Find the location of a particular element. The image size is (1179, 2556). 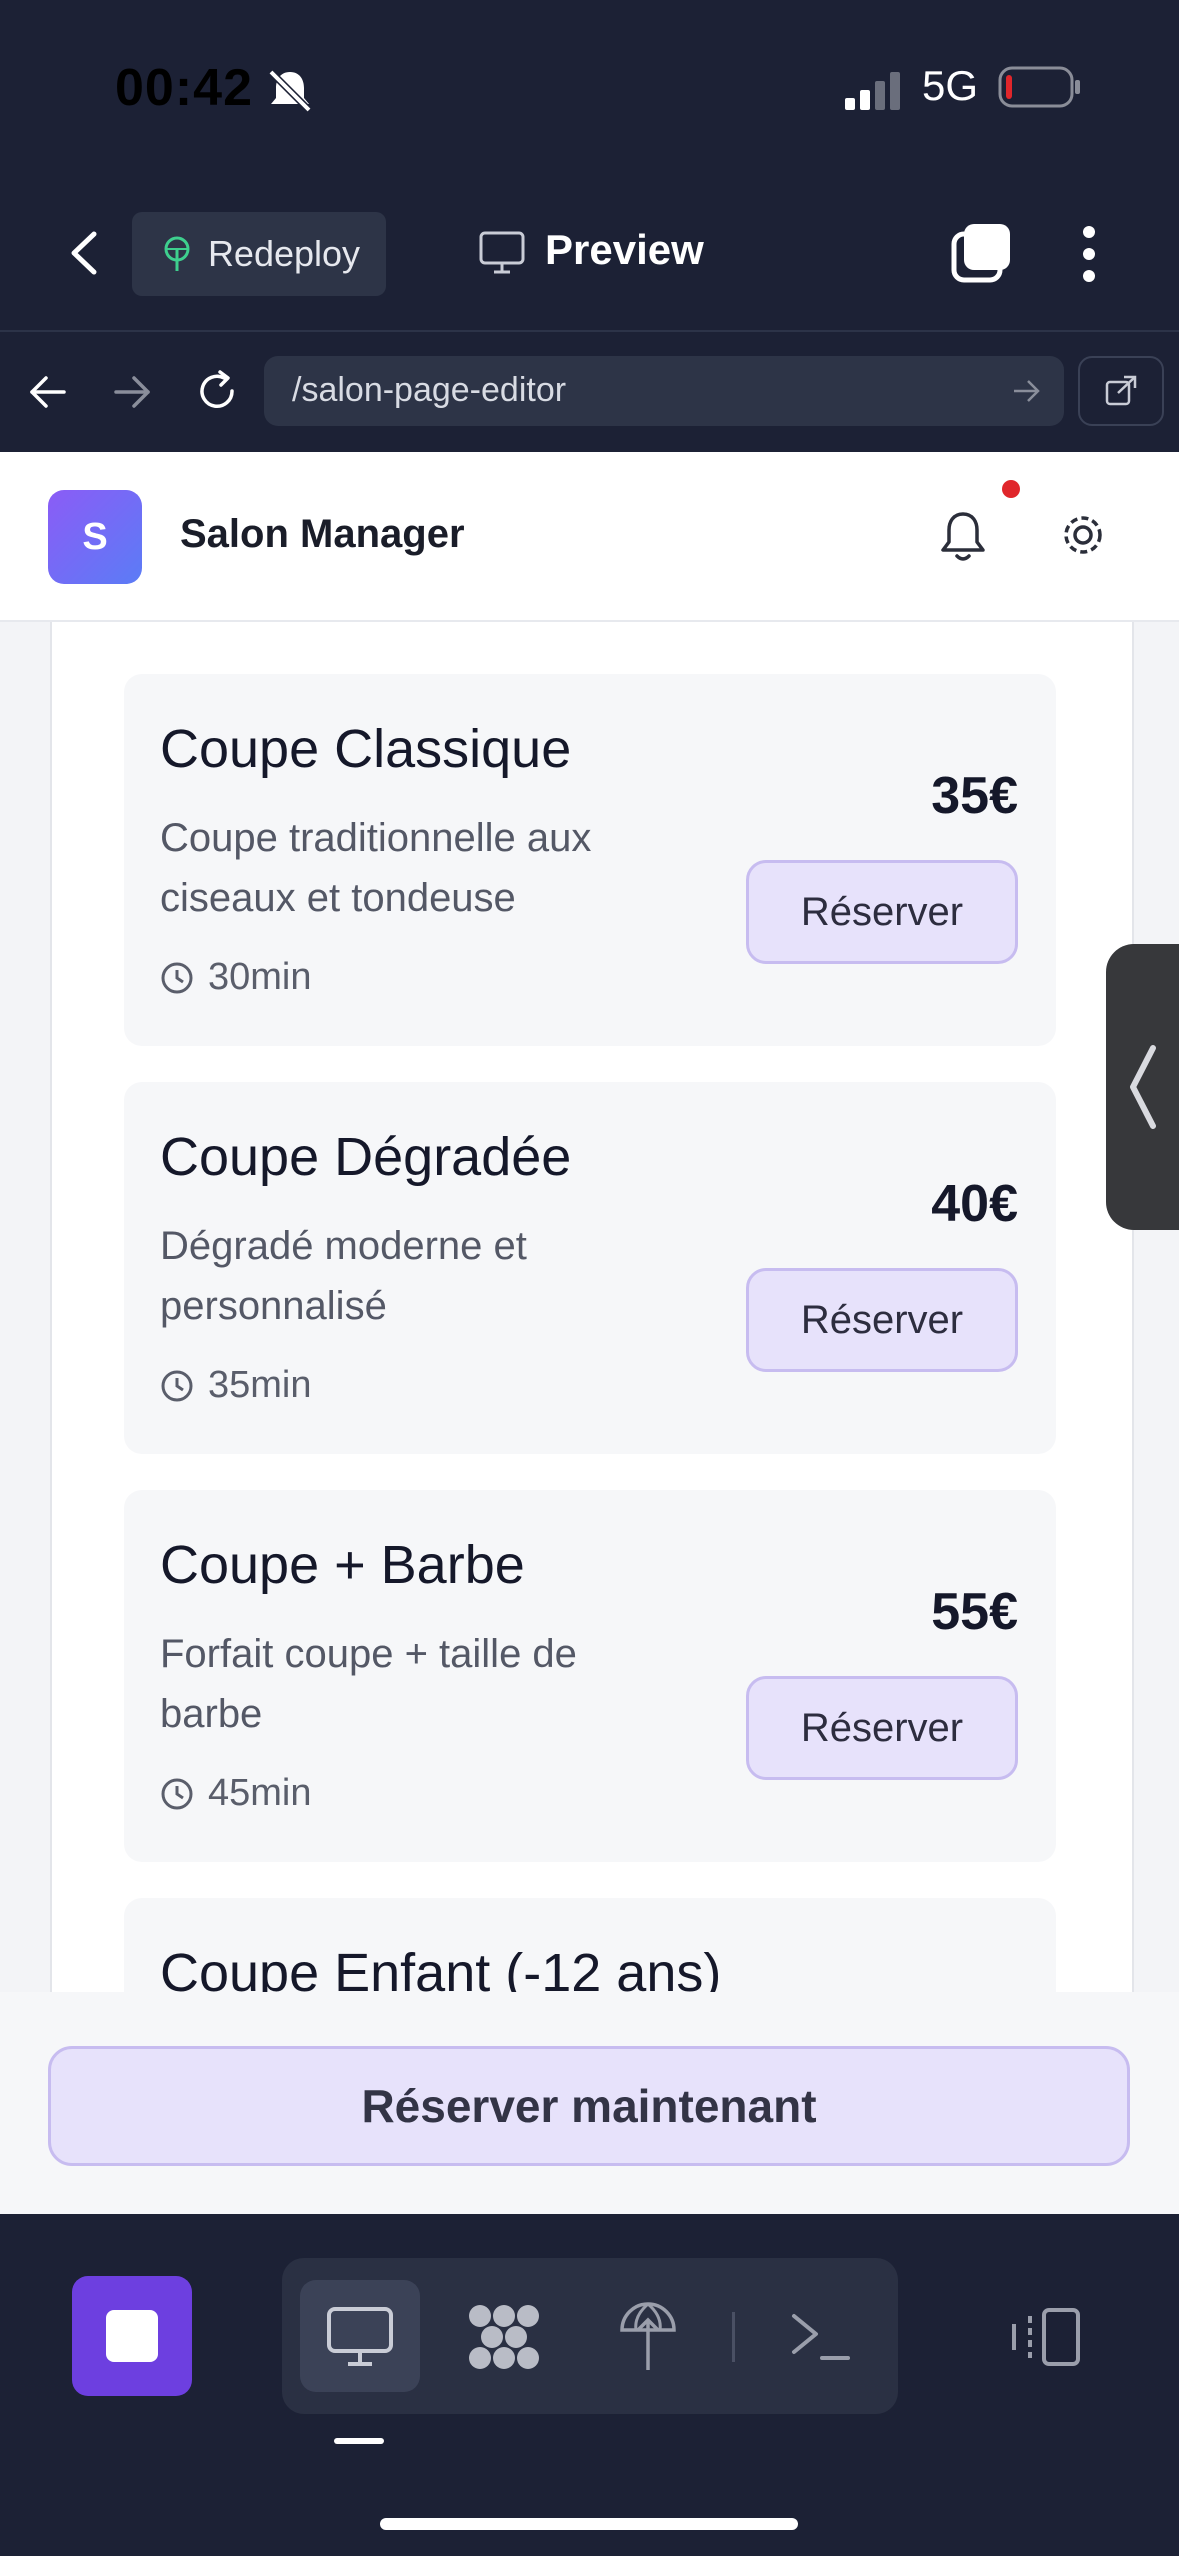

more-vertical-icon is located at coordinates (1089, 254).